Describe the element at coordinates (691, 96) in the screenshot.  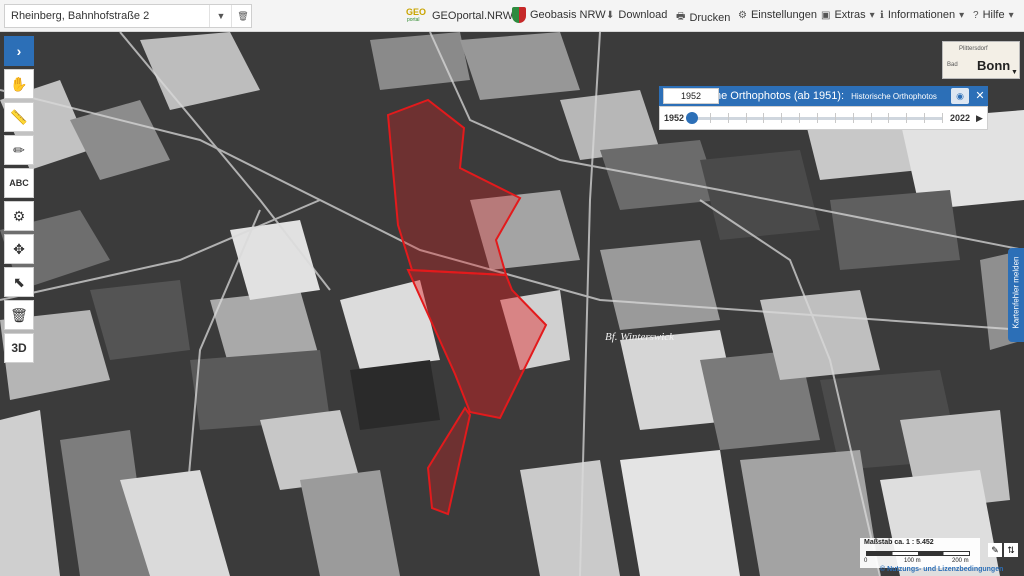
I see `selected-year-tooltip: 1952` at that location.